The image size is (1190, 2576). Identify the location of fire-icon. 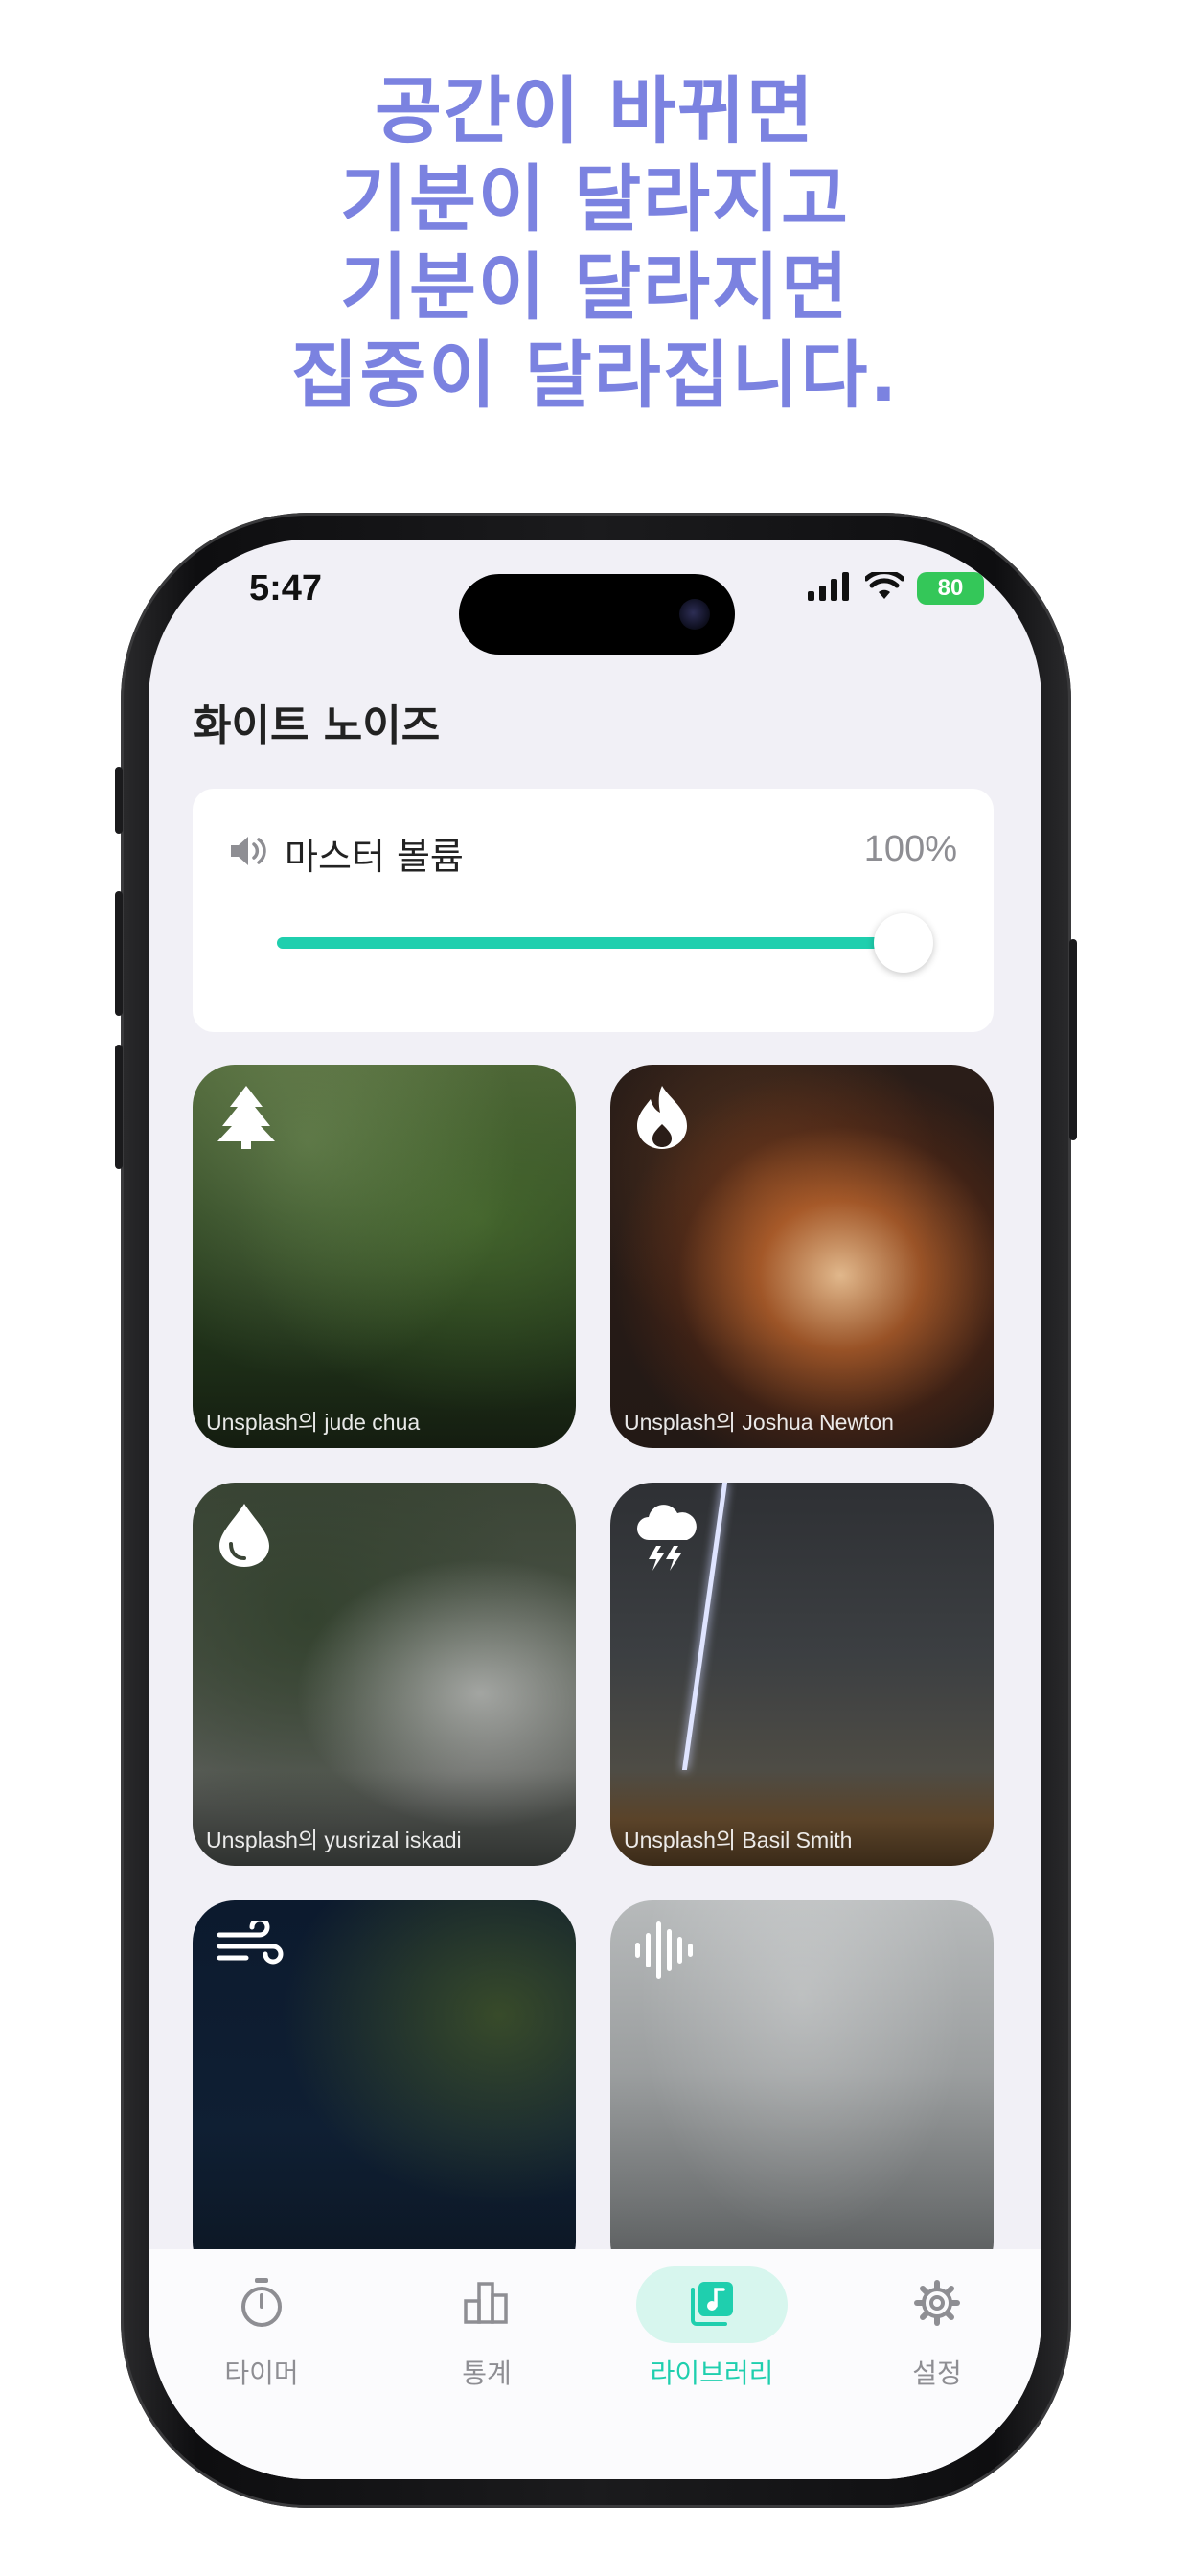
(662, 1119).